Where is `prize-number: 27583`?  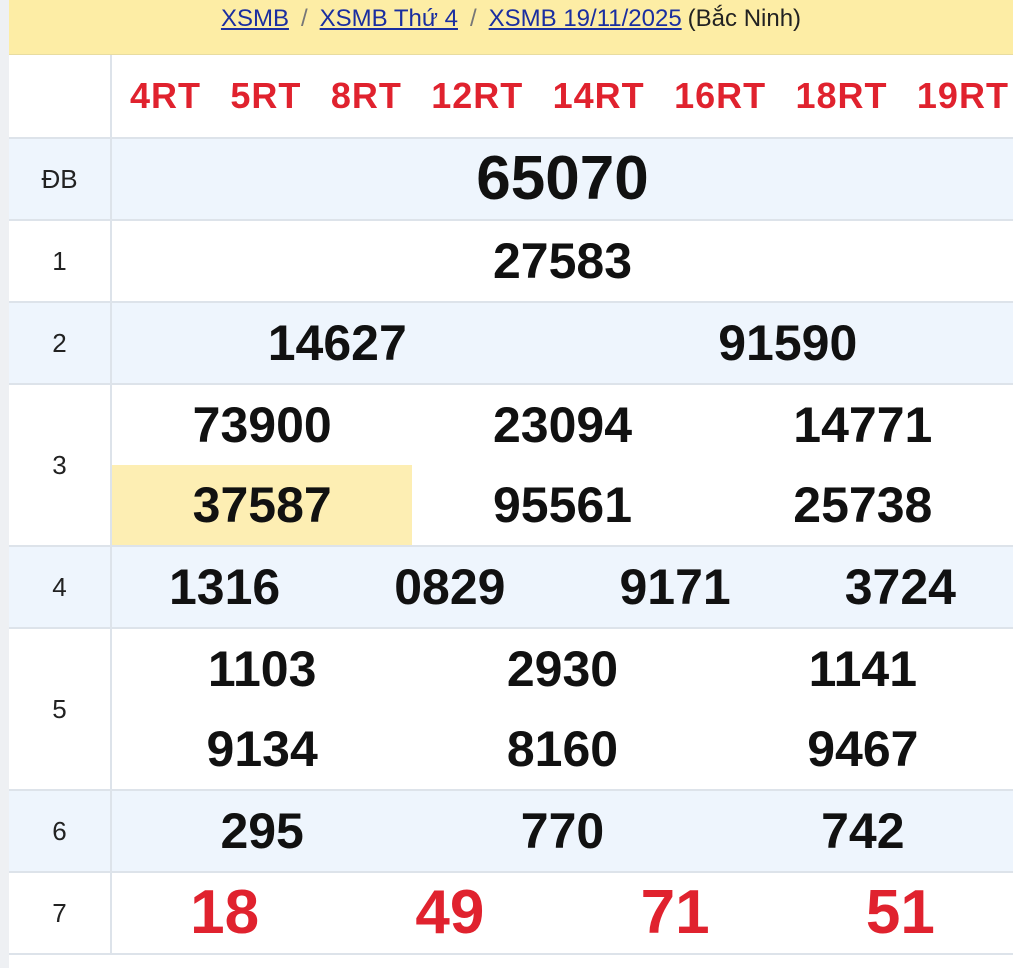 prize-number: 27583 is located at coordinates (562, 261).